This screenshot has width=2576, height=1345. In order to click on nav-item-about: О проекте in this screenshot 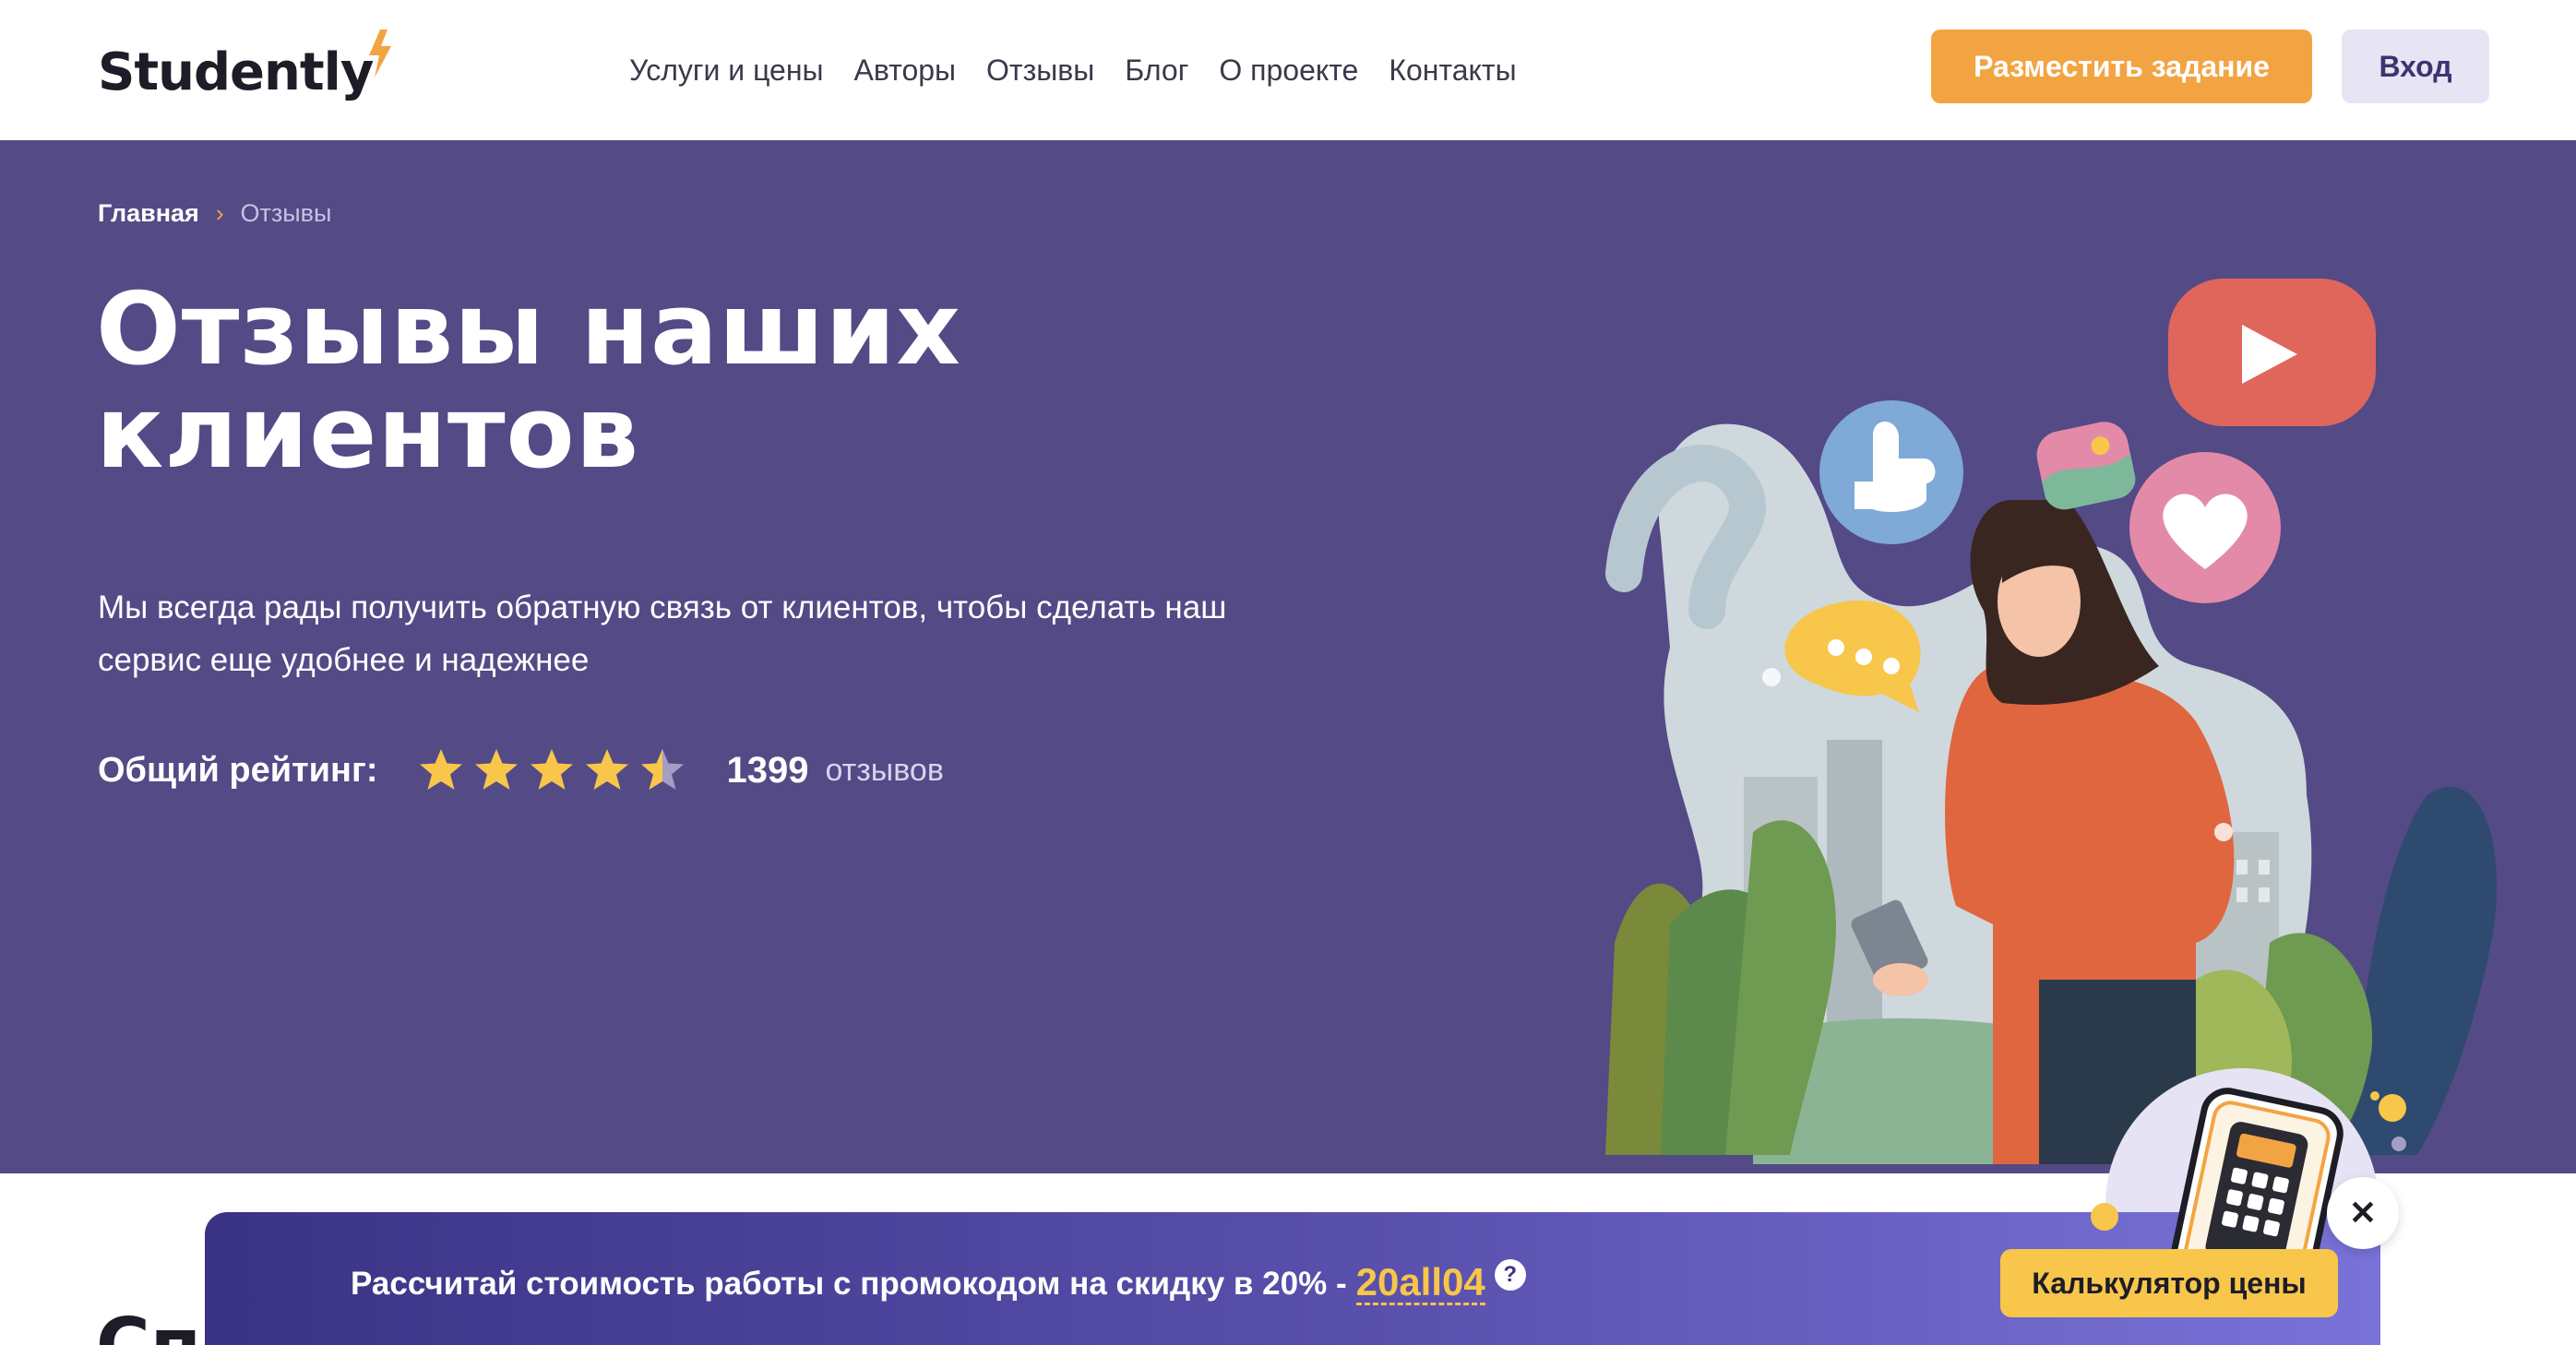, I will do `click(1288, 71)`.